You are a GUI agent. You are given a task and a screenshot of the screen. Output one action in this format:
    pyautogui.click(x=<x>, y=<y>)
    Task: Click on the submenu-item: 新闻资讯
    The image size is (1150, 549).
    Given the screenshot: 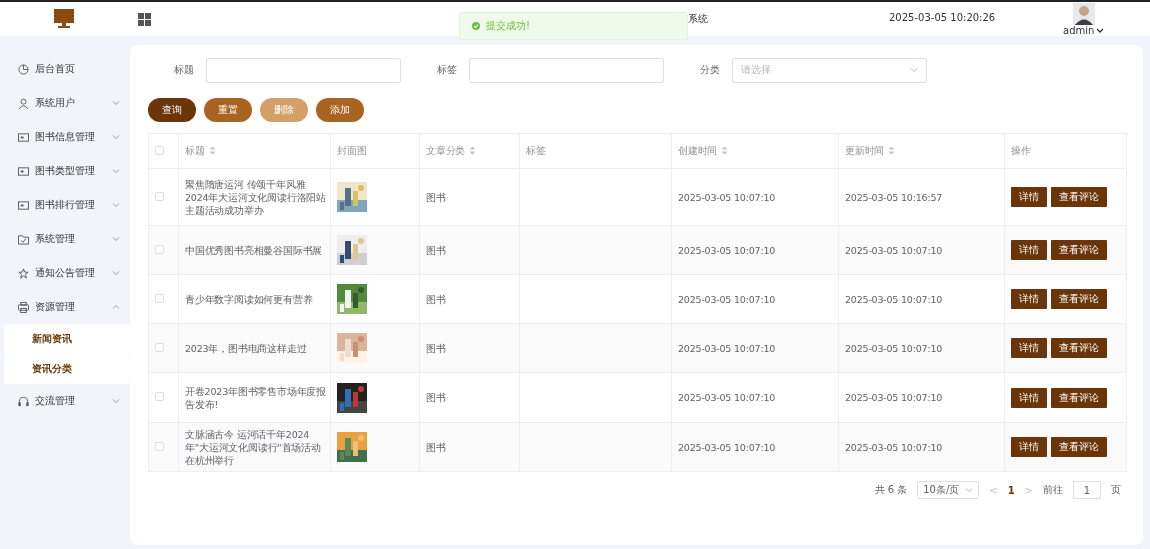 What is the action you would take?
    pyautogui.click(x=67, y=339)
    